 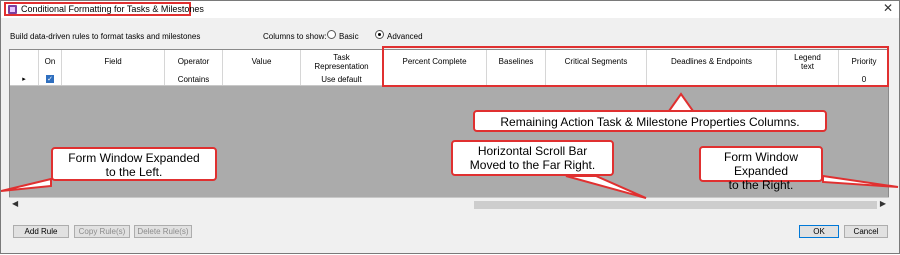 What do you see at coordinates (134, 158) in the screenshot?
I see `left-callout-line1: Form Window Expanded` at bounding box center [134, 158].